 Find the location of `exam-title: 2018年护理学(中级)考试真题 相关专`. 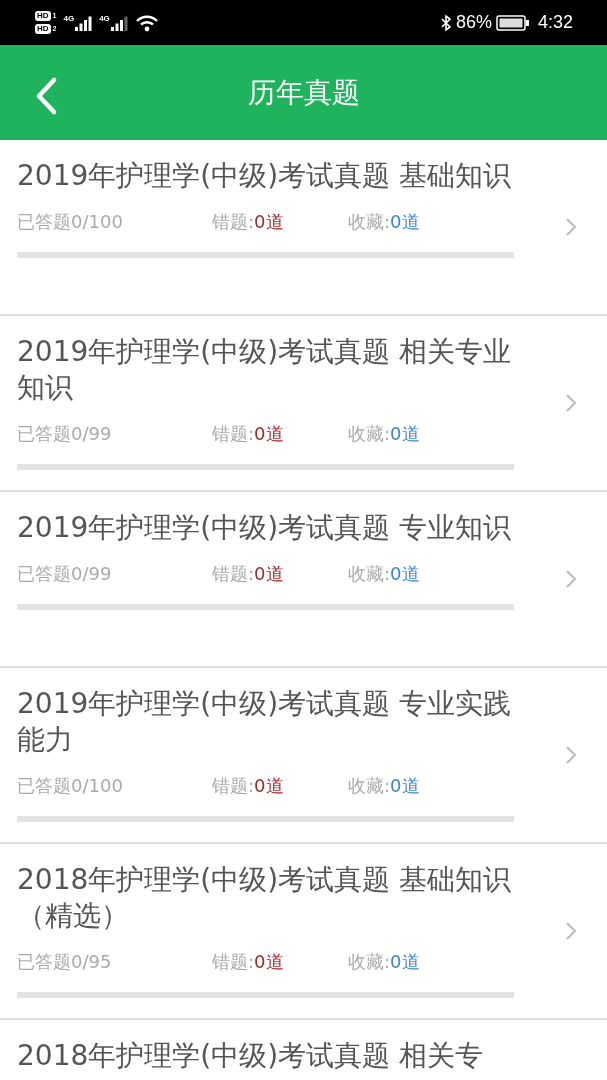

exam-title: 2018年护理学(中级)考试真题 相关专 is located at coordinates (250, 1056).